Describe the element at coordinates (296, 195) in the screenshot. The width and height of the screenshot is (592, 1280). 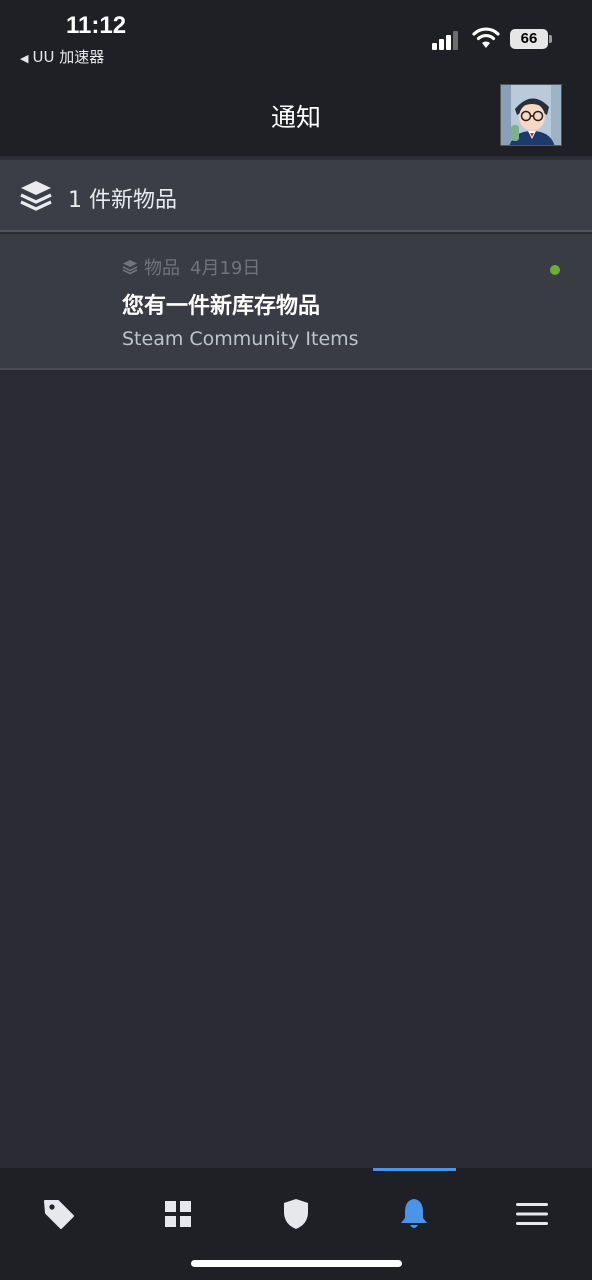
I see `notification-group-header: 1 件新物品` at that location.